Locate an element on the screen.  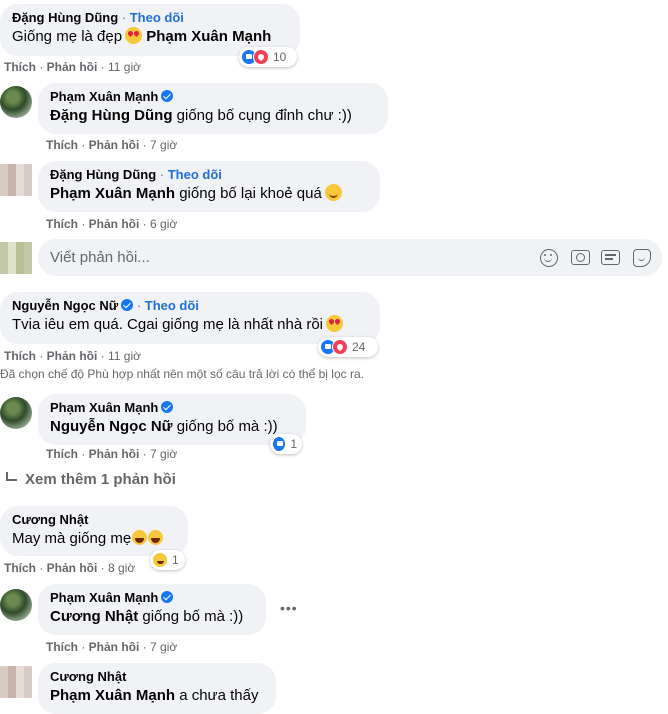
more-options-icon: ••• is located at coordinates (289, 608).